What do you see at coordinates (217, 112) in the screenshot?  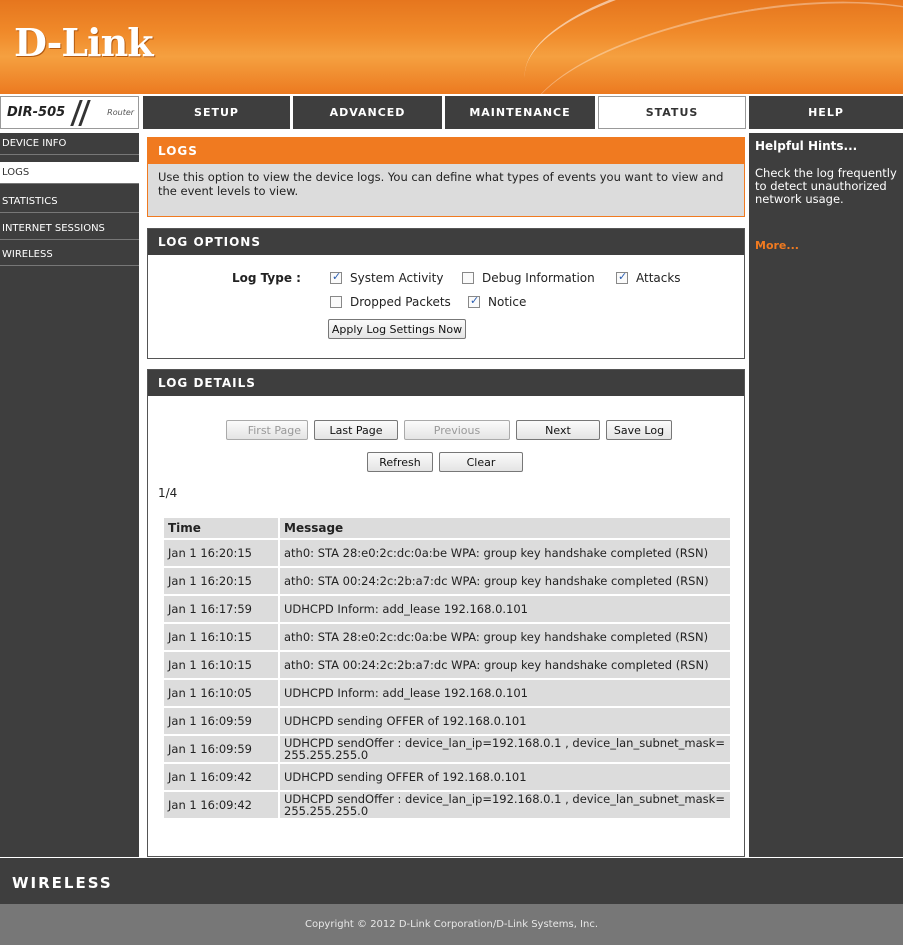 I see `tab-setup: SETUP` at bounding box center [217, 112].